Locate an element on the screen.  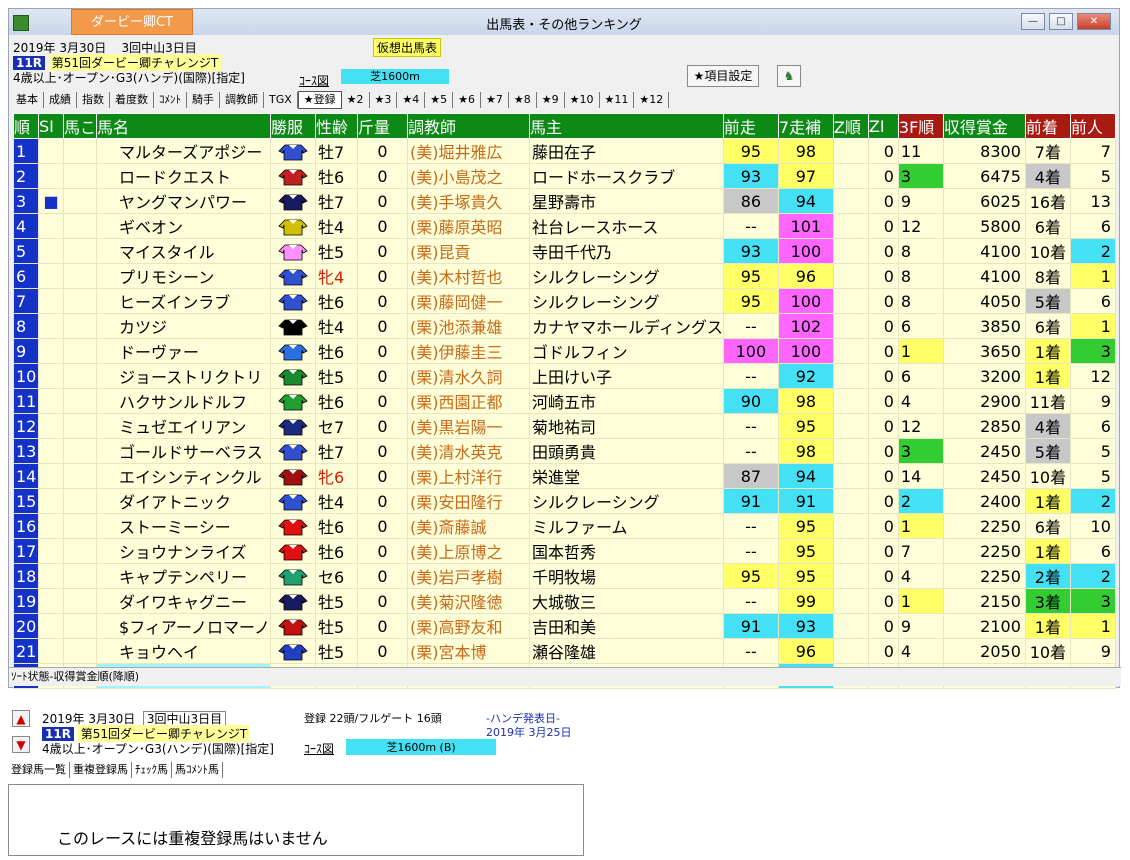
cell-zen: 6着 is located at coordinates (1047, 326).